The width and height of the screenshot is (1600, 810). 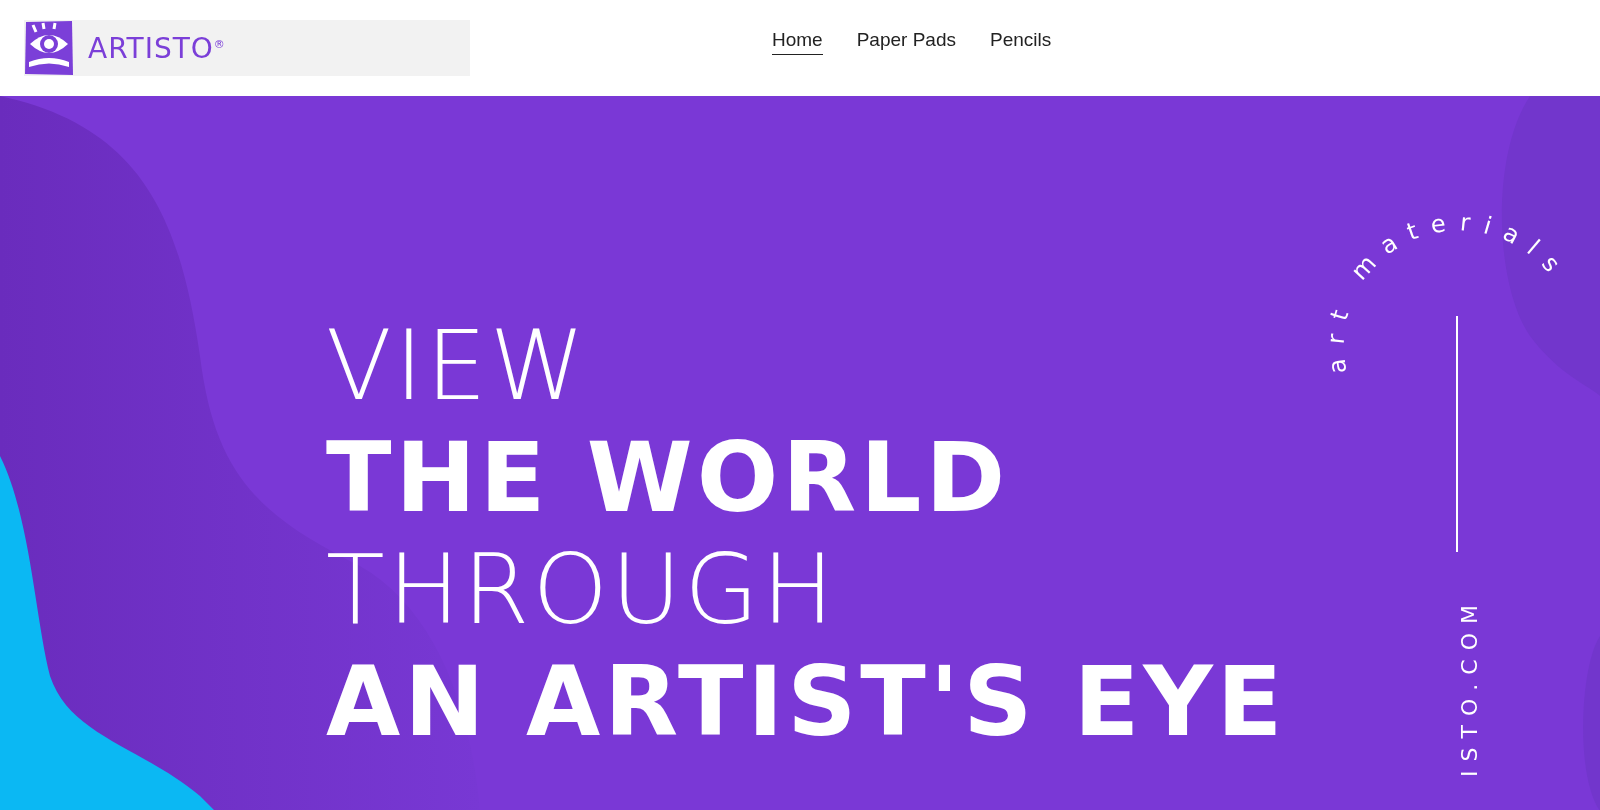 What do you see at coordinates (1021, 42) in the screenshot?
I see `nav-link: Pencils` at bounding box center [1021, 42].